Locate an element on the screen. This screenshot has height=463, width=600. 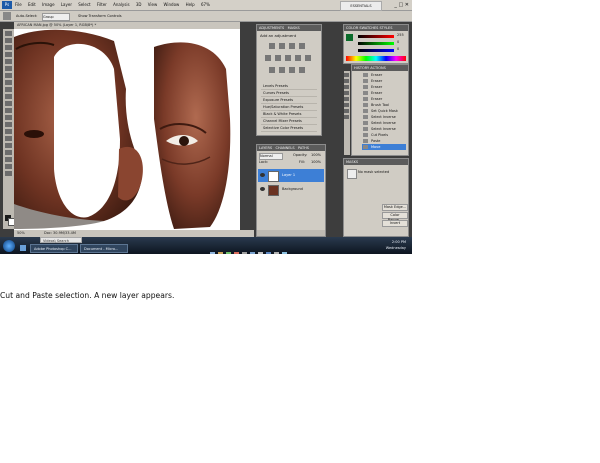
start-button-icon is located at coordinates (9, 246).